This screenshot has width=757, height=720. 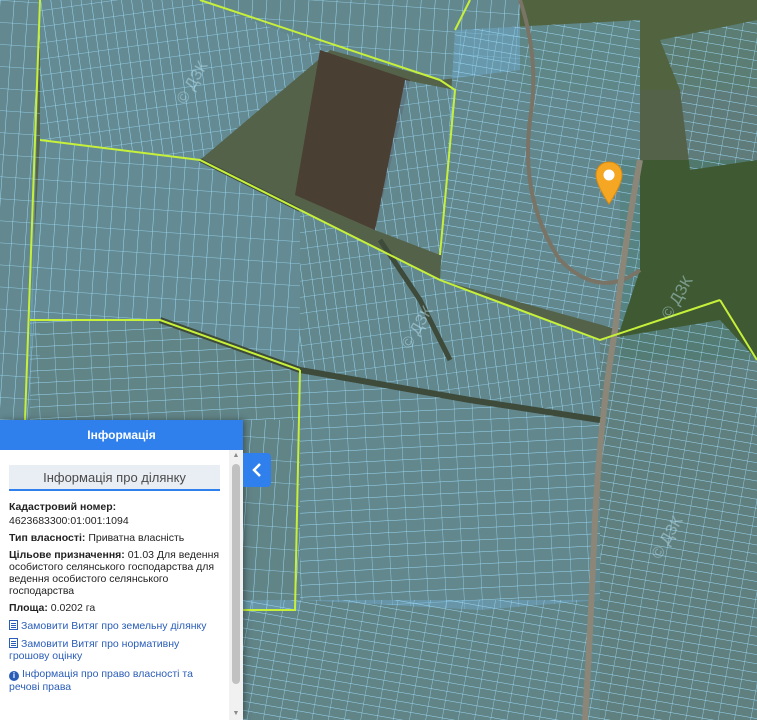 What do you see at coordinates (114, 608) in the screenshot?
I see `area: Площа: 0.0202 га` at bounding box center [114, 608].